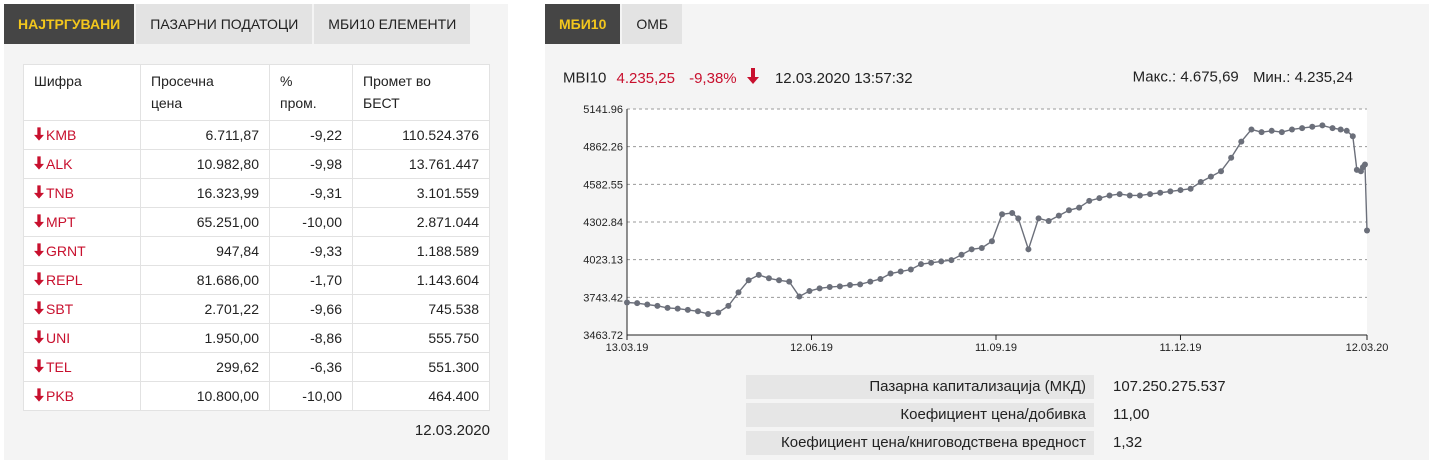 The image size is (1431, 460). What do you see at coordinates (256, 338) in the screenshot?
I see `table-row: UNI 1.950,00 -8,86 555.750` at bounding box center [256, 338].